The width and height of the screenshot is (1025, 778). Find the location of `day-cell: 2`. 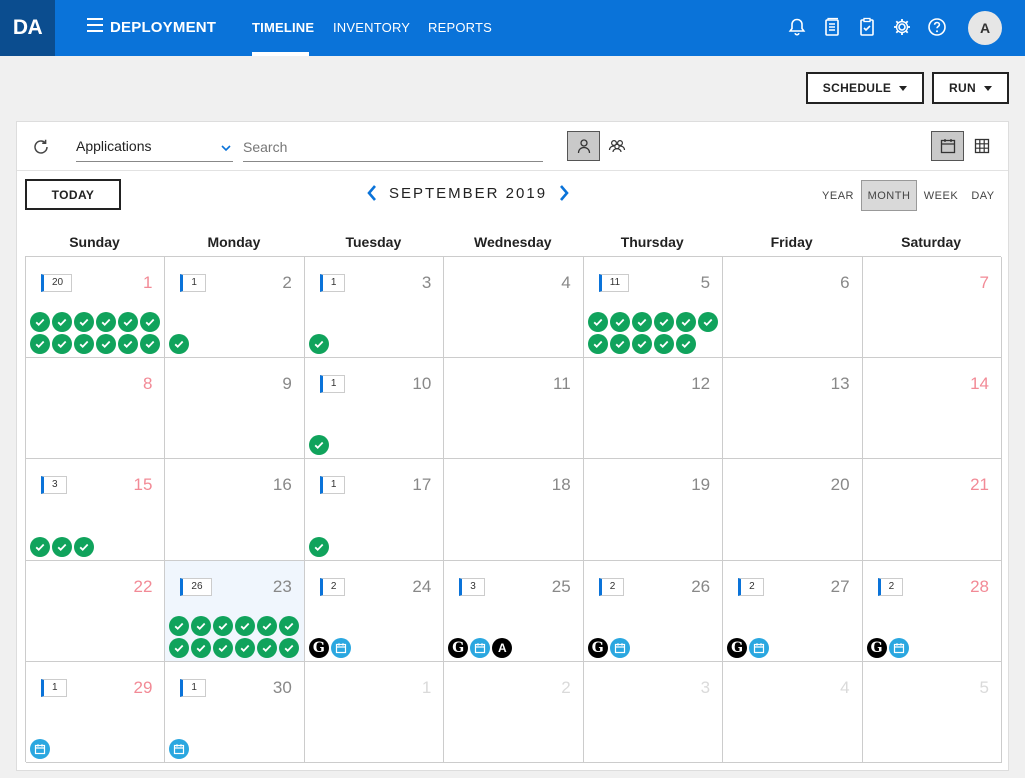

day-cell: 2 is located at coordinates (514, 712).